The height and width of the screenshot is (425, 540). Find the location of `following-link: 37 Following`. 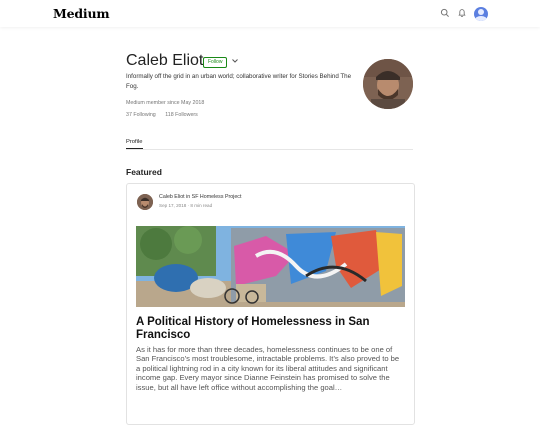

following-link: 37 Following is located at coordinates (141, 115).